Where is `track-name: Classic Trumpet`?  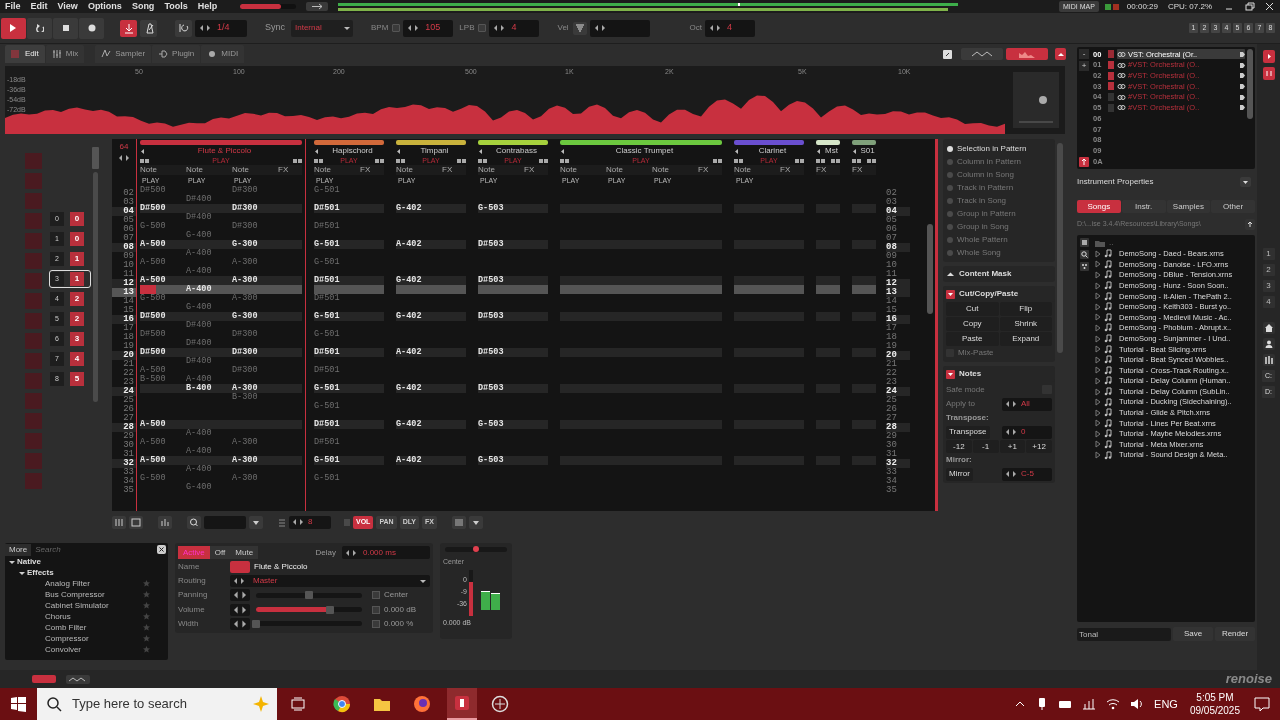 track-name: Classic Trumpet is located at coordinates (644, 151).